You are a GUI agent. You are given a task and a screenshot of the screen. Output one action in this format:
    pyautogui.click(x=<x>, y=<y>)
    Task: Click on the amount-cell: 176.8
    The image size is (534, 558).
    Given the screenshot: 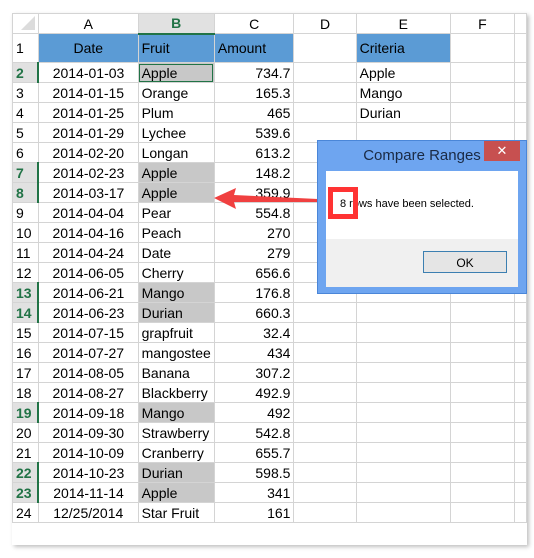 What is the action you would take?
    pyautogui.click(x=254, y=292)
    